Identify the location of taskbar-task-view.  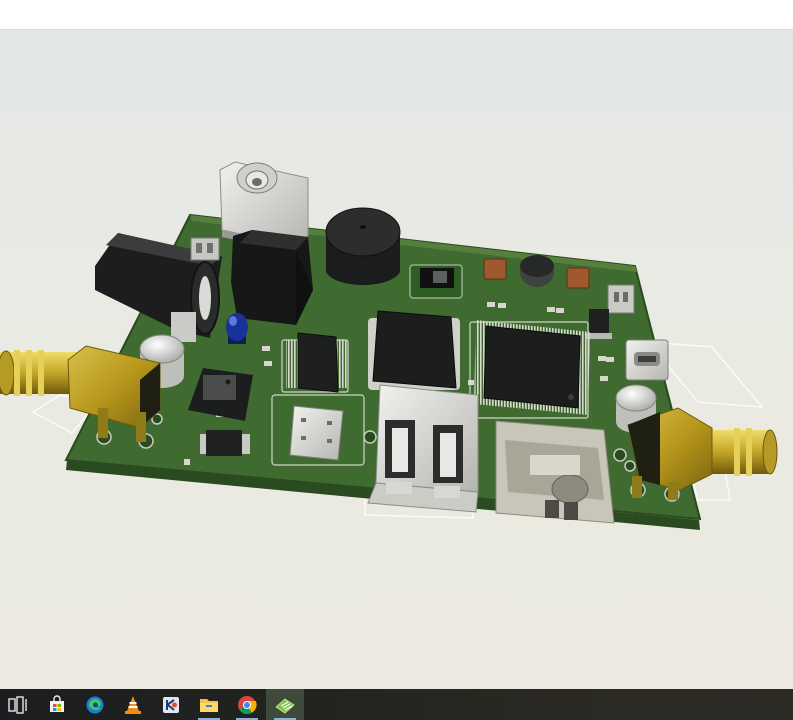
(19, 704).